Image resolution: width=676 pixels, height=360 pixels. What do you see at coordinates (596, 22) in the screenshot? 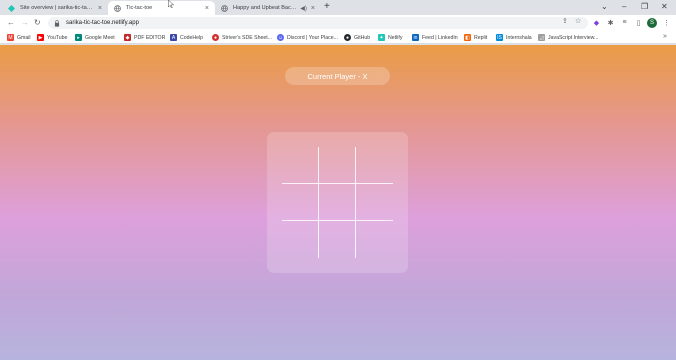
I see `extension-icon: ◆` at bounding box center [596, 22].